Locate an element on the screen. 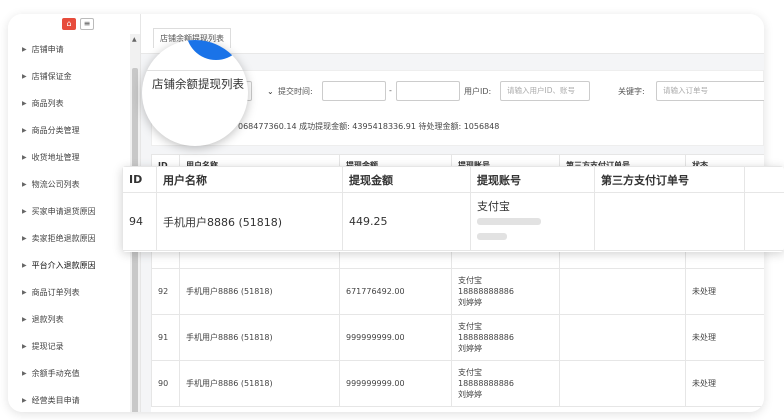  zoom-col-amount: 提现金额 is located at coordinates (406, 179).